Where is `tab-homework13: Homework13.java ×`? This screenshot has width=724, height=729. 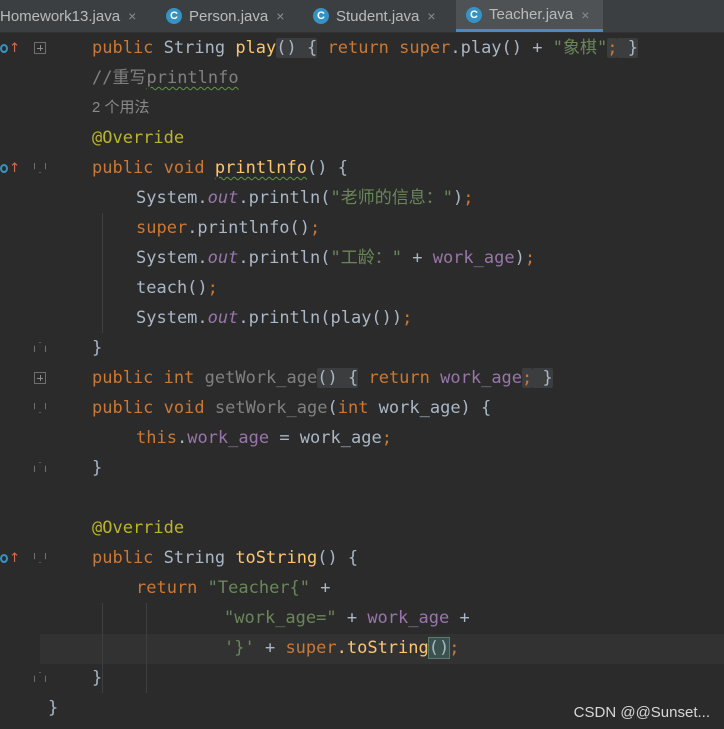
tab-homework13: Homework13.java × is located at coordinates (68, 16).